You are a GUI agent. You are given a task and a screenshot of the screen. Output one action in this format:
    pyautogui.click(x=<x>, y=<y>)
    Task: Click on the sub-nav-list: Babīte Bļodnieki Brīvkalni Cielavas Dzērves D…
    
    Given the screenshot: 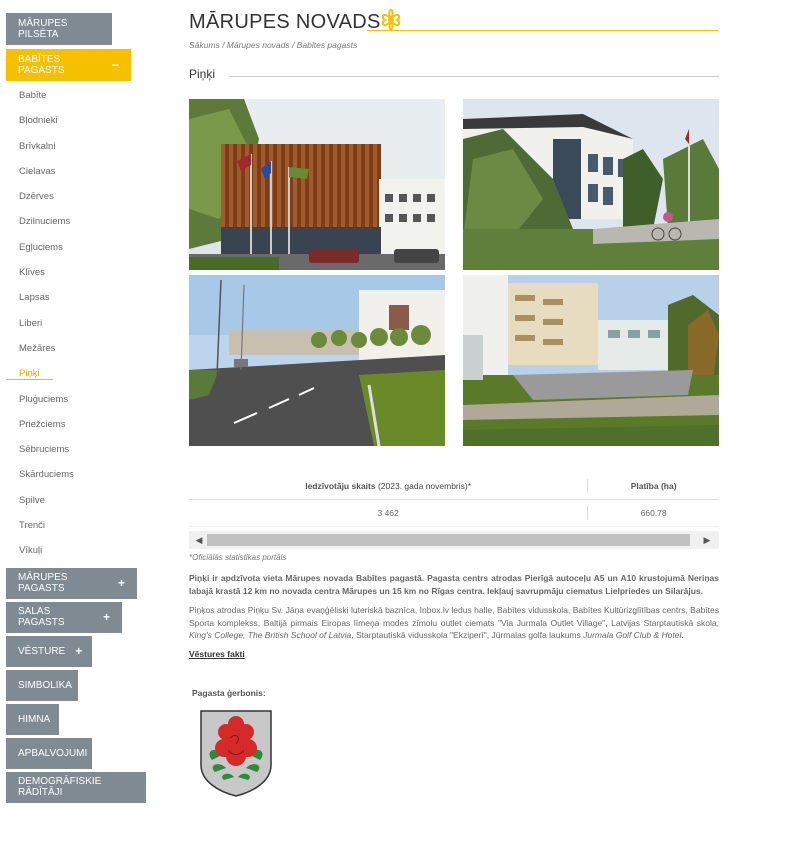 What is the action you would take?
    pyautogui.click(x=91, y=325)
    